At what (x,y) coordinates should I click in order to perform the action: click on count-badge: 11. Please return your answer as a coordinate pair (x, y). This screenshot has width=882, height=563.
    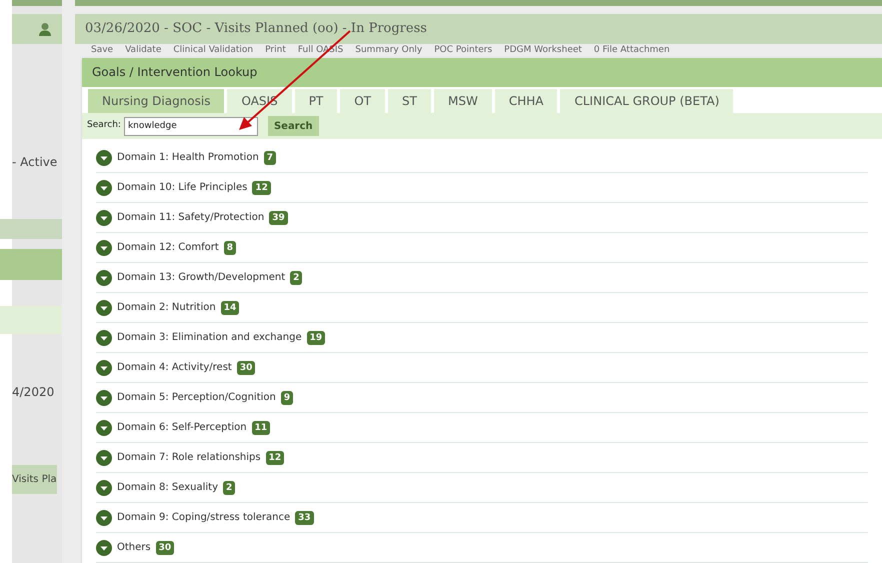
    Looking at the image, I should click on (261, 427).